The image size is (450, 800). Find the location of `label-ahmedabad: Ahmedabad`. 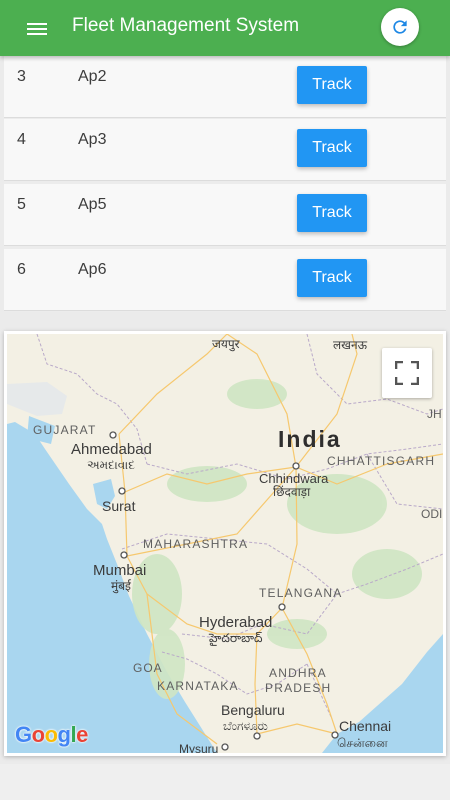

label-ahmedabad: Ahmedabad is located at coordinates (111, 449).